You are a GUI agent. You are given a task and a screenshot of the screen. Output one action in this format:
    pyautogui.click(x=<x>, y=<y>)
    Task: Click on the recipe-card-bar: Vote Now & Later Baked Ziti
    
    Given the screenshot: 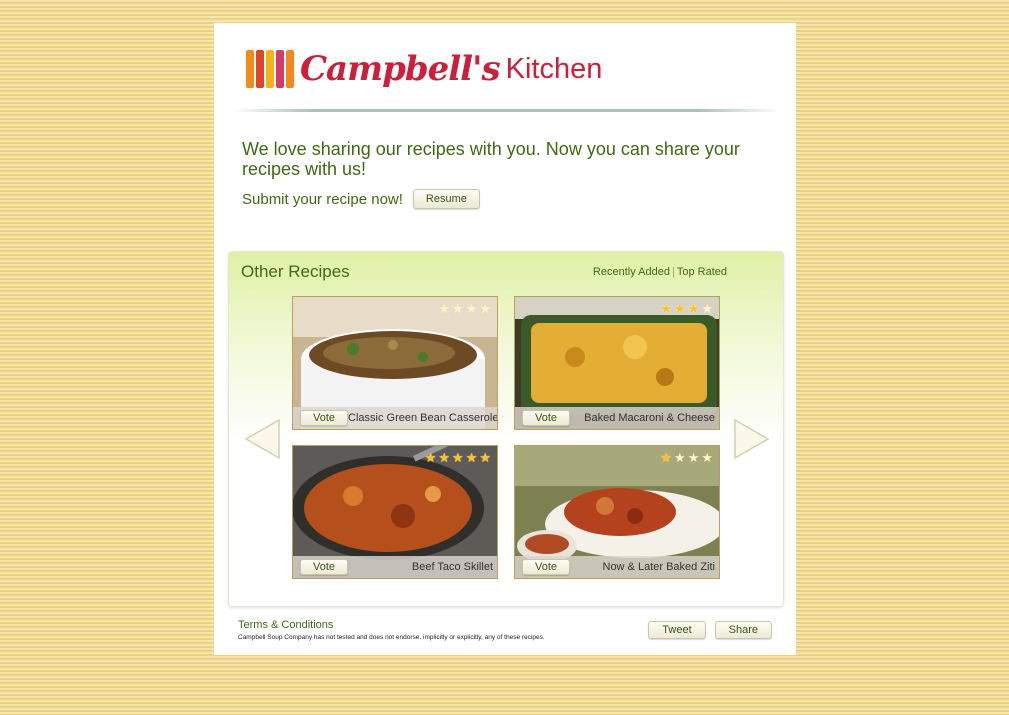 What is the action you would take?
    pyautogui.click(x=617, y=567)
    